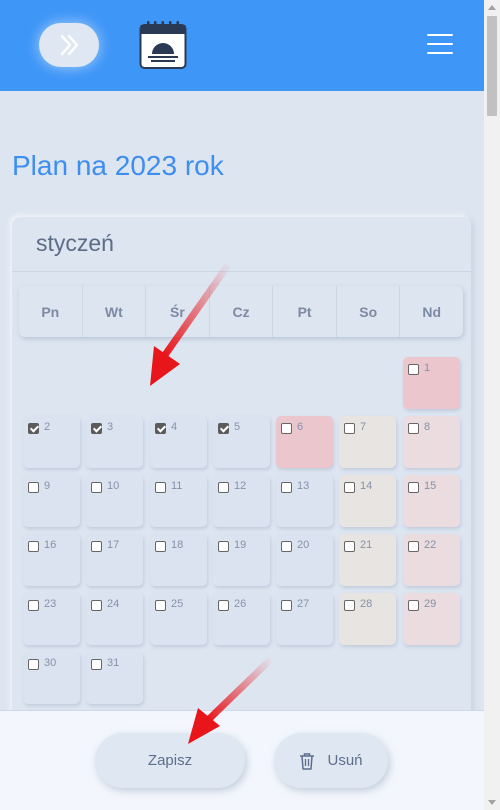 This screenshot has width=500, height=810. I want to click on day-cell: 4, so click(178, 442).